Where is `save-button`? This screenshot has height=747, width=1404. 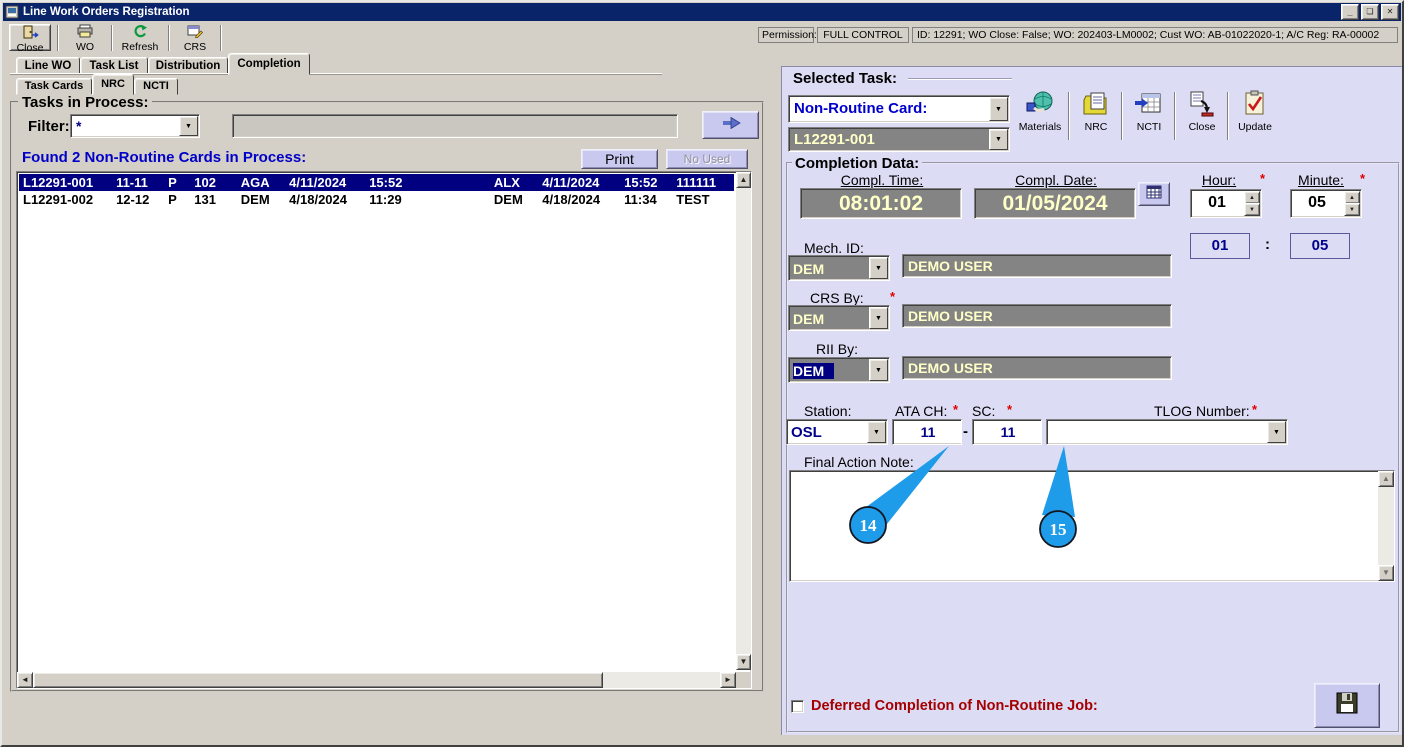
save-button is located at coordinates (1347, 705).